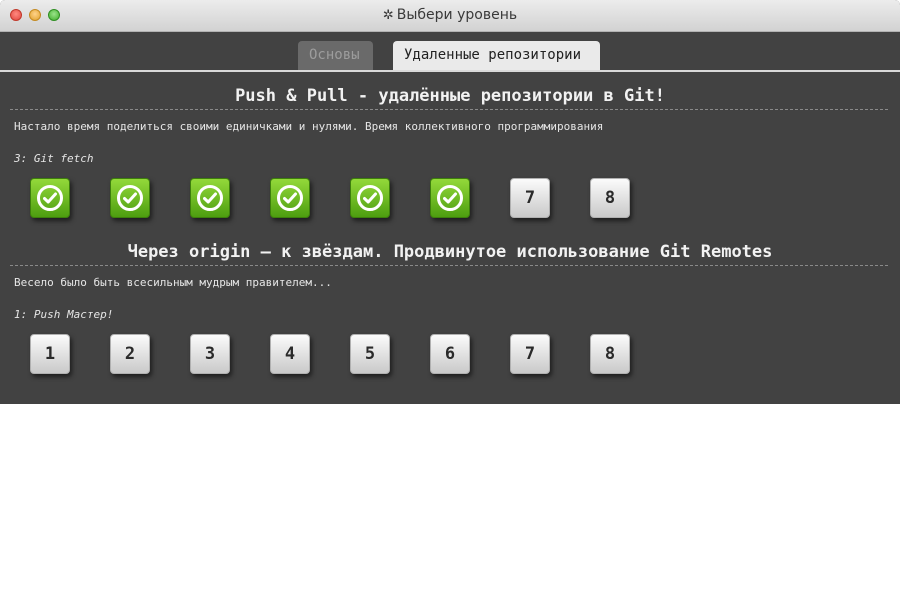 The width and height of the screenshot is (900, 600). Describe the element at coordinates (335, 55) in the screenshot. I see `tab-basics: Основы` at that location.